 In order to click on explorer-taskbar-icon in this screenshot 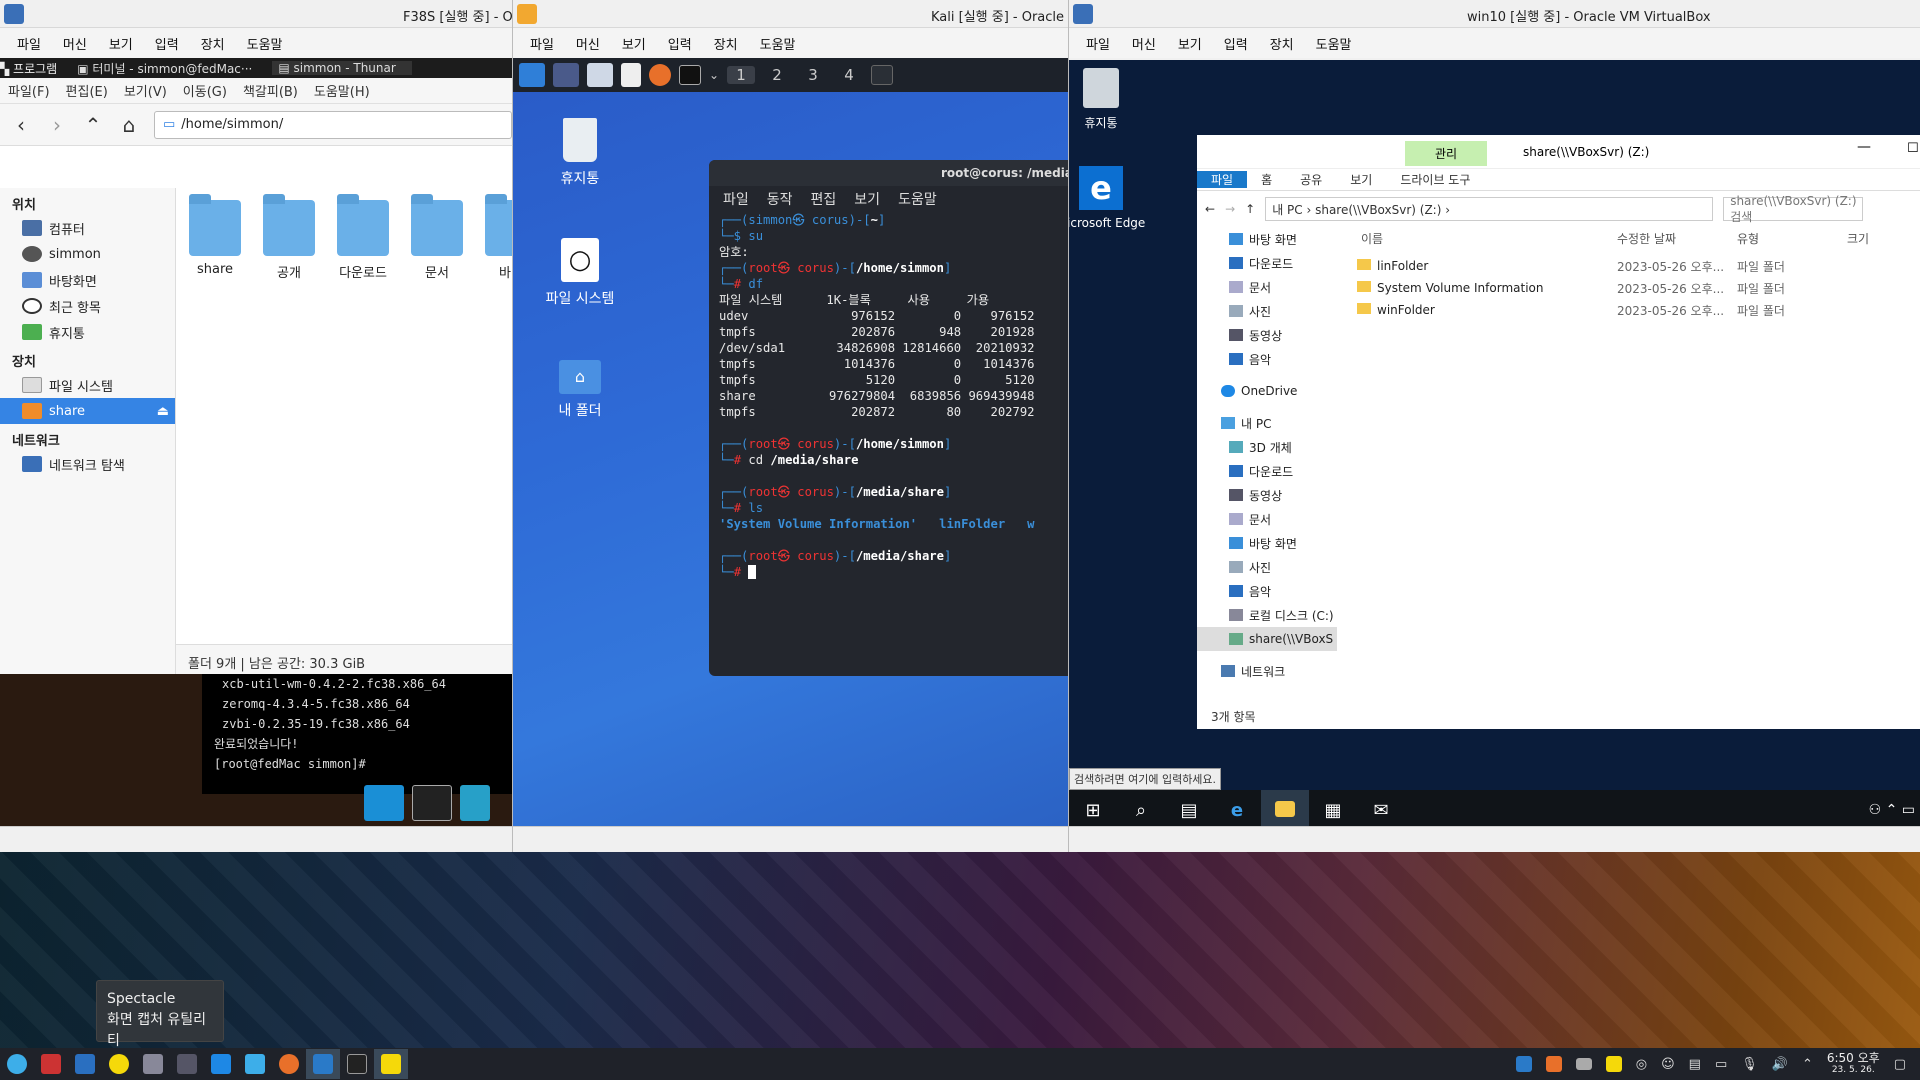, I will do `click(1285, 810)`.